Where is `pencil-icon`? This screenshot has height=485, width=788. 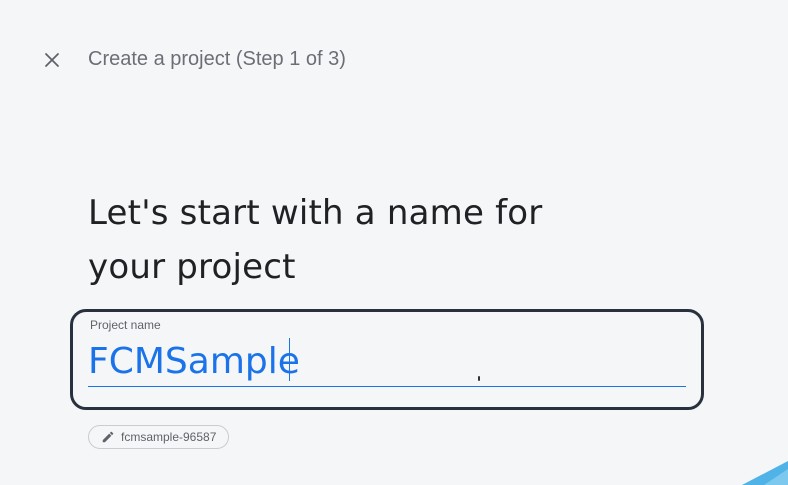 pencil-icon is located at coordinates (108, 437).